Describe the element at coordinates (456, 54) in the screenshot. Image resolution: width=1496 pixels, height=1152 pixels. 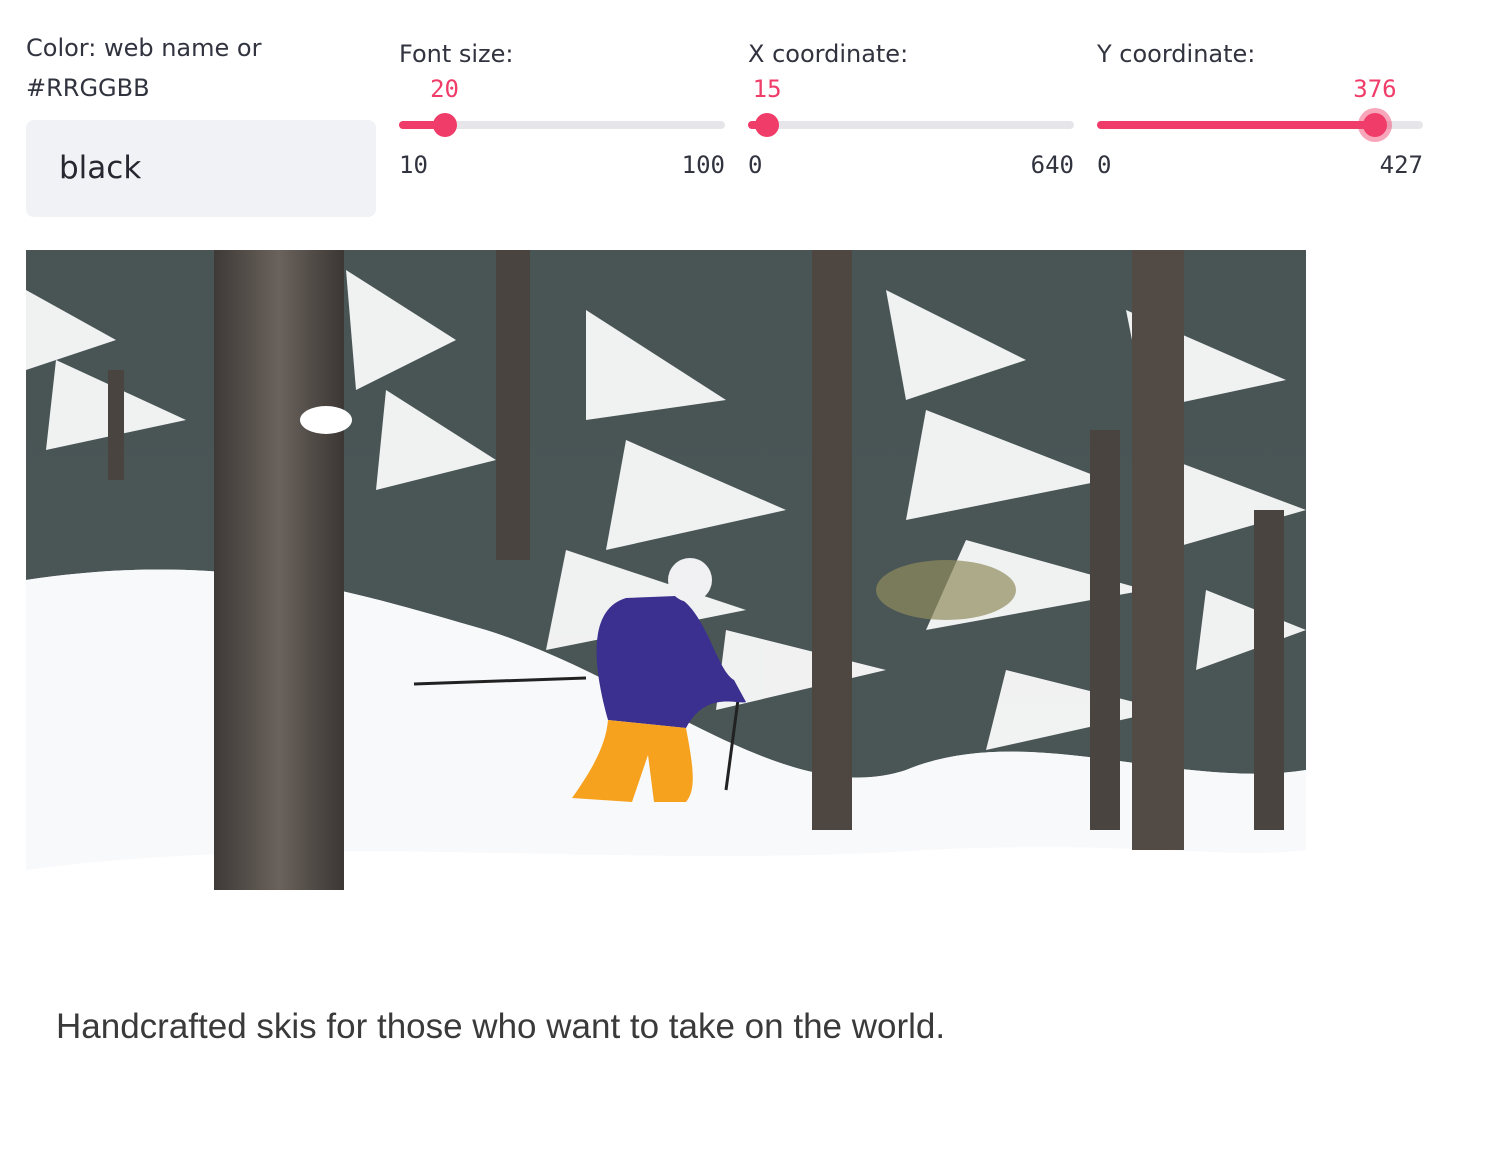
I see `font-size-label: Font size:` at that location.